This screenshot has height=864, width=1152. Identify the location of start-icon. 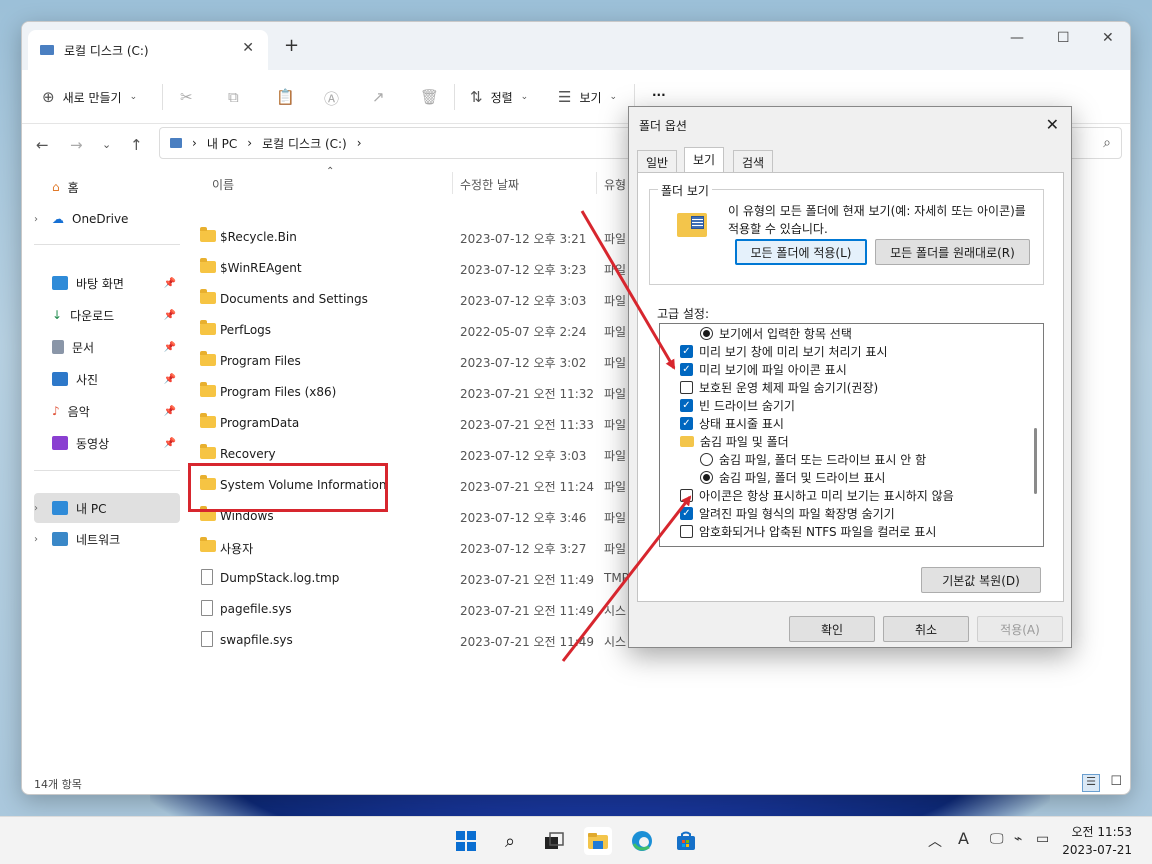
(466, 841).